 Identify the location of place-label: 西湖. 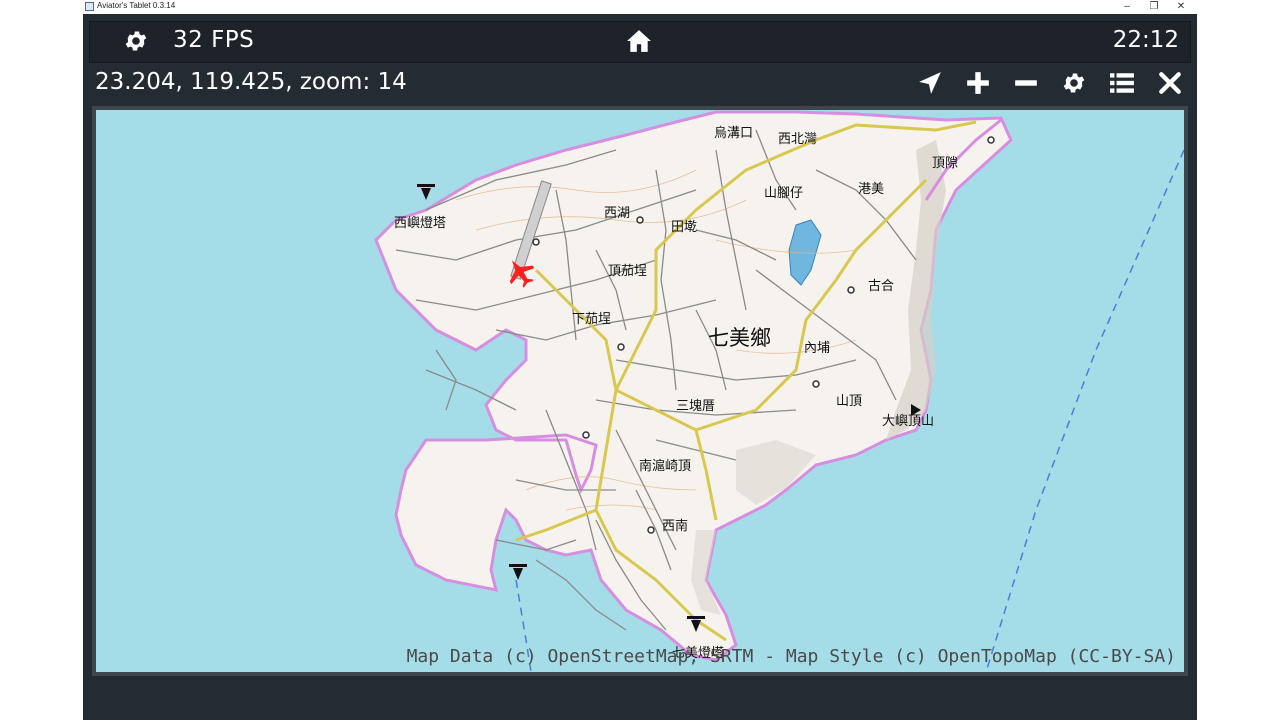
(617, 213).